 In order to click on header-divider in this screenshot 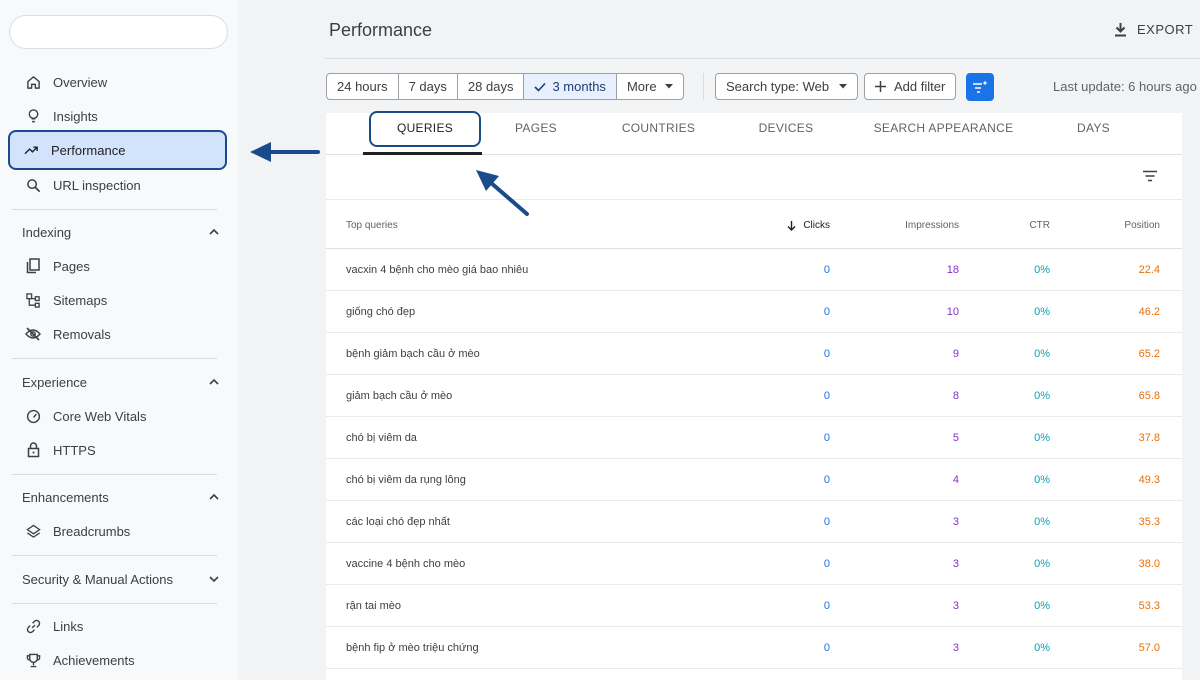, I will do `click(762, 58)`.